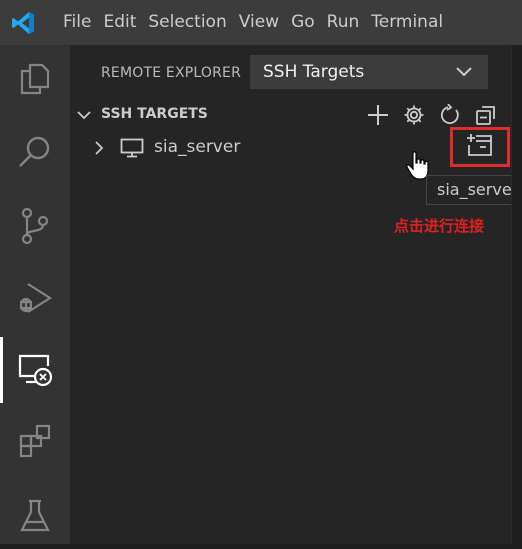 The width and height of the screenshot is (522, 549). Describe the element at coordinates (154, 114) in the screenshot. I see `section-title: SSH TARGETS` at that location.